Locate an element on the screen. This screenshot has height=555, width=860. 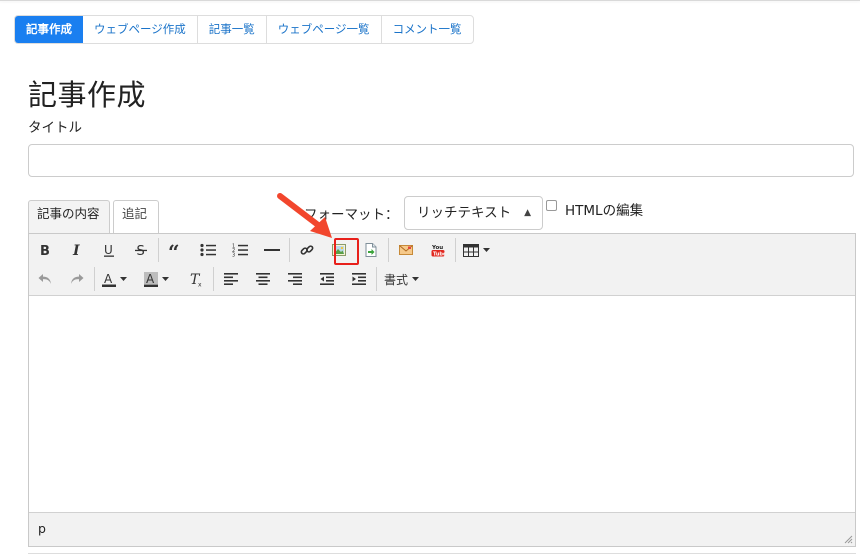
text-color-button: A is located at coordinates (117, 279).